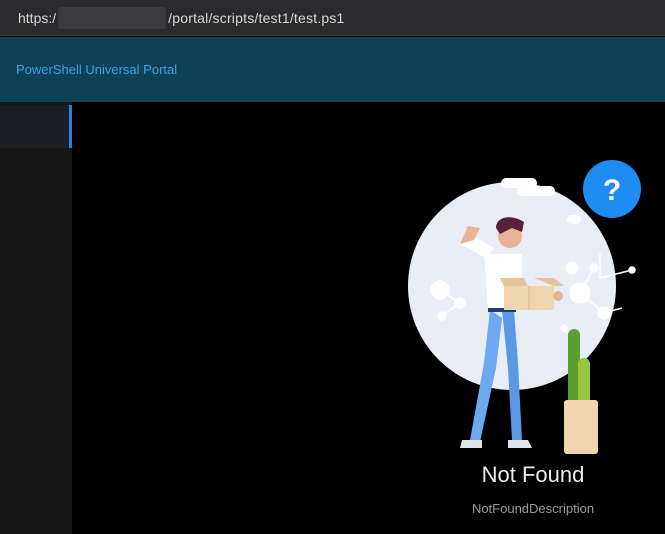  I want to click on url-path: /portal/scripts/test1/test.ps1, so click(256, 17).